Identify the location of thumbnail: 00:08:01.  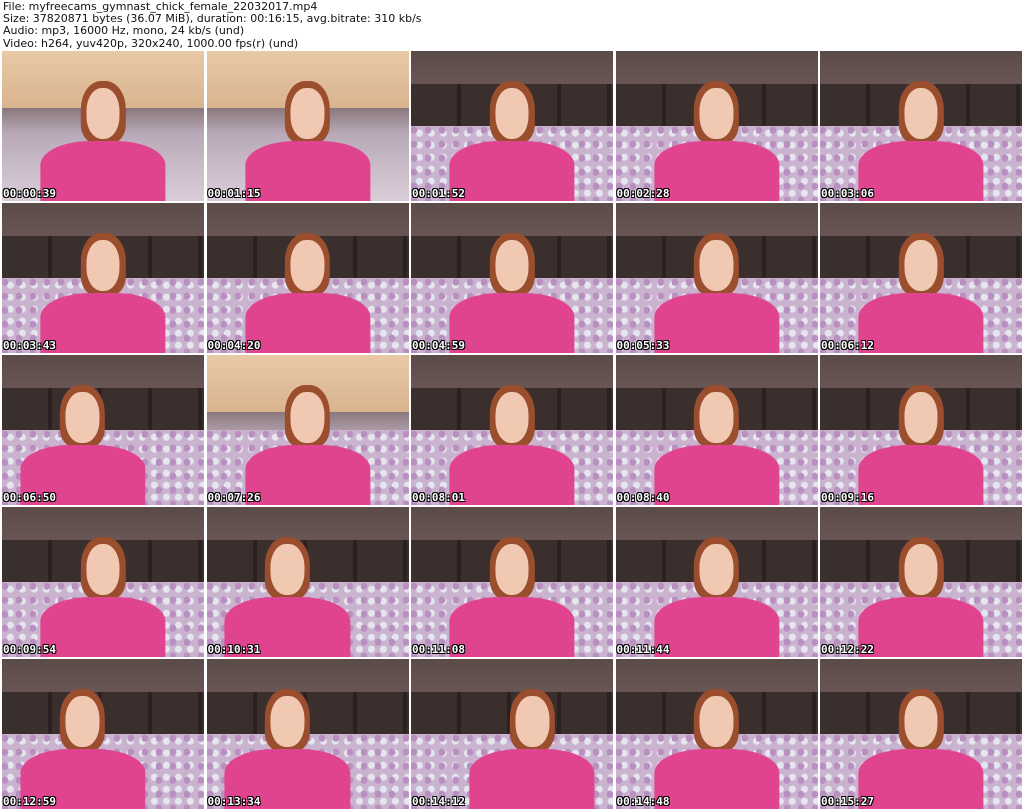
(512, 430).